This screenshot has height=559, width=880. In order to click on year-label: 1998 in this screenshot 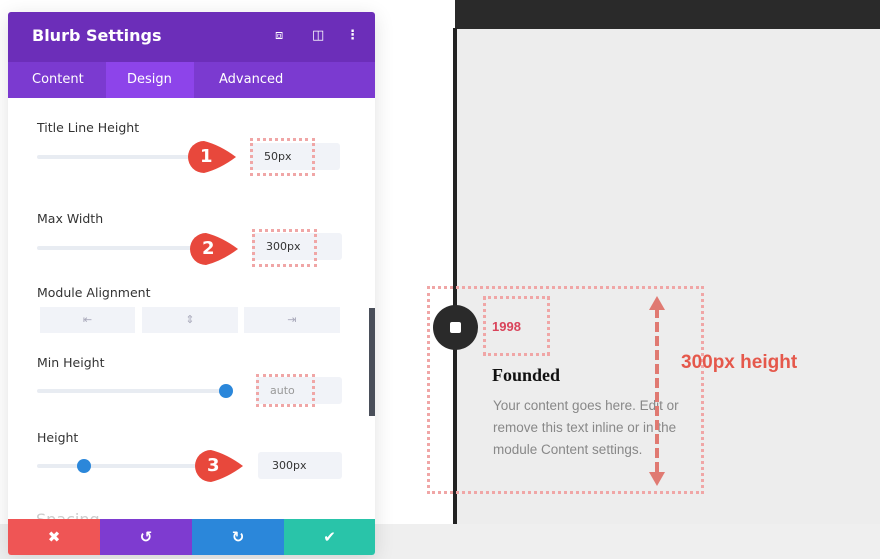, I will do `click(506, 326)`.